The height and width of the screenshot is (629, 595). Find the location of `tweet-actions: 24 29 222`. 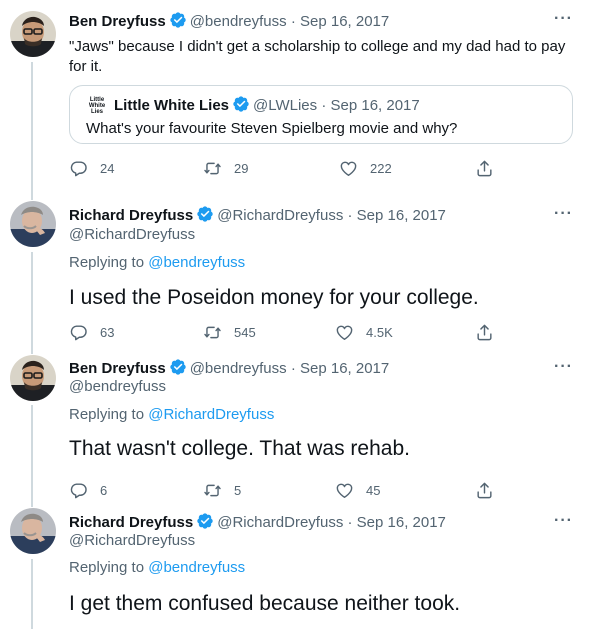

tweet-actions: 24 29 222 is located at coordinates (289, 168).